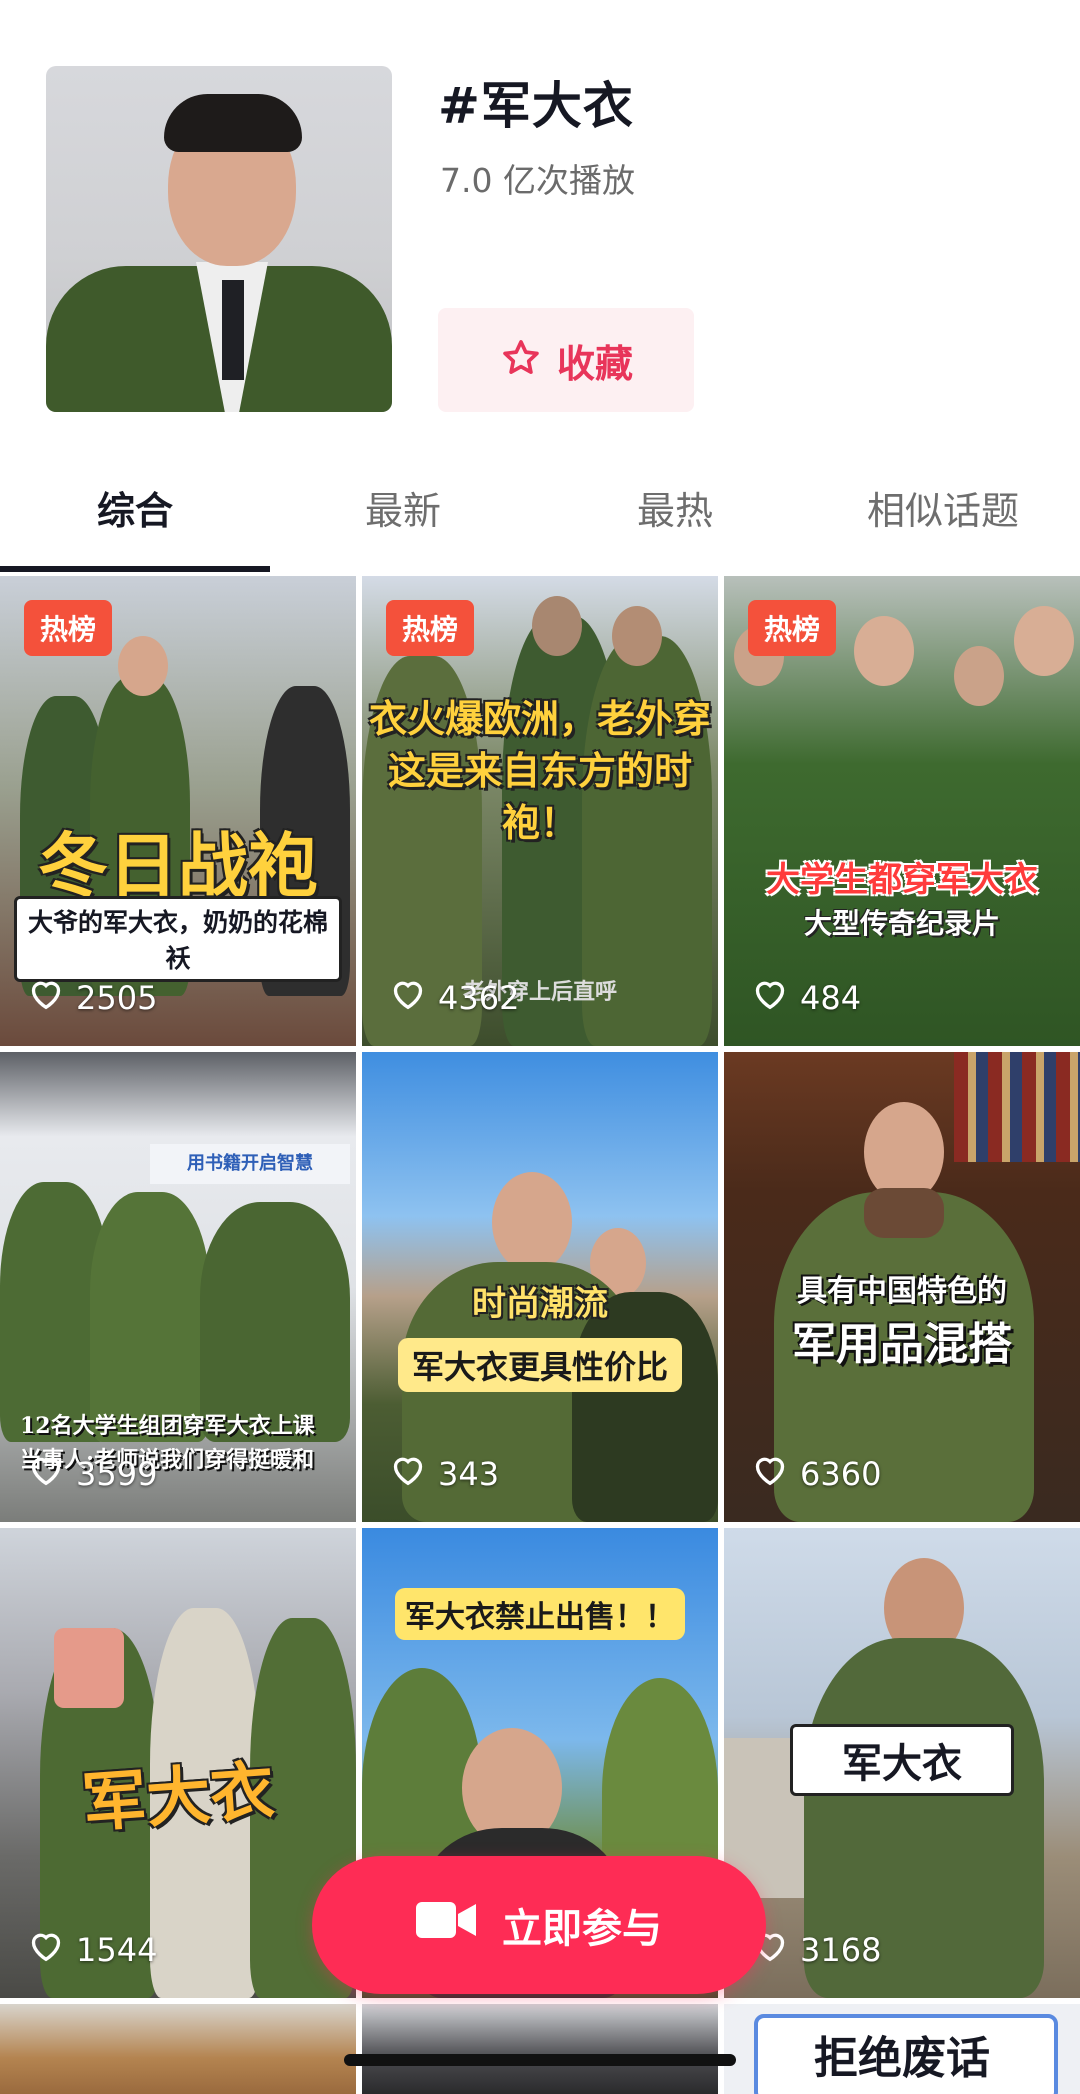 This screenshot has width=1080, height=2094. Describe the element at coordinates (902, 1291) in the screenshot. I see `video-caption: 具有中国特色的` at that location.